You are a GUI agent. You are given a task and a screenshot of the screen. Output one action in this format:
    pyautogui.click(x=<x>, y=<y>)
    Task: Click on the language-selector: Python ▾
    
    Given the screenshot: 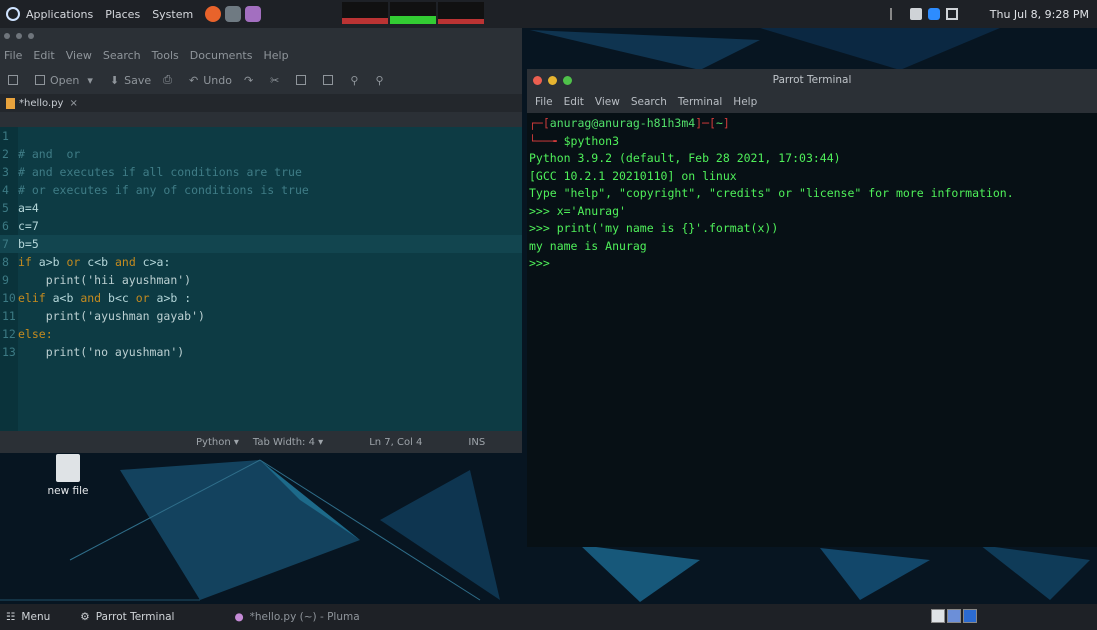 What is the action you would take?
    pyautogui.click(x=217, y=442)
    